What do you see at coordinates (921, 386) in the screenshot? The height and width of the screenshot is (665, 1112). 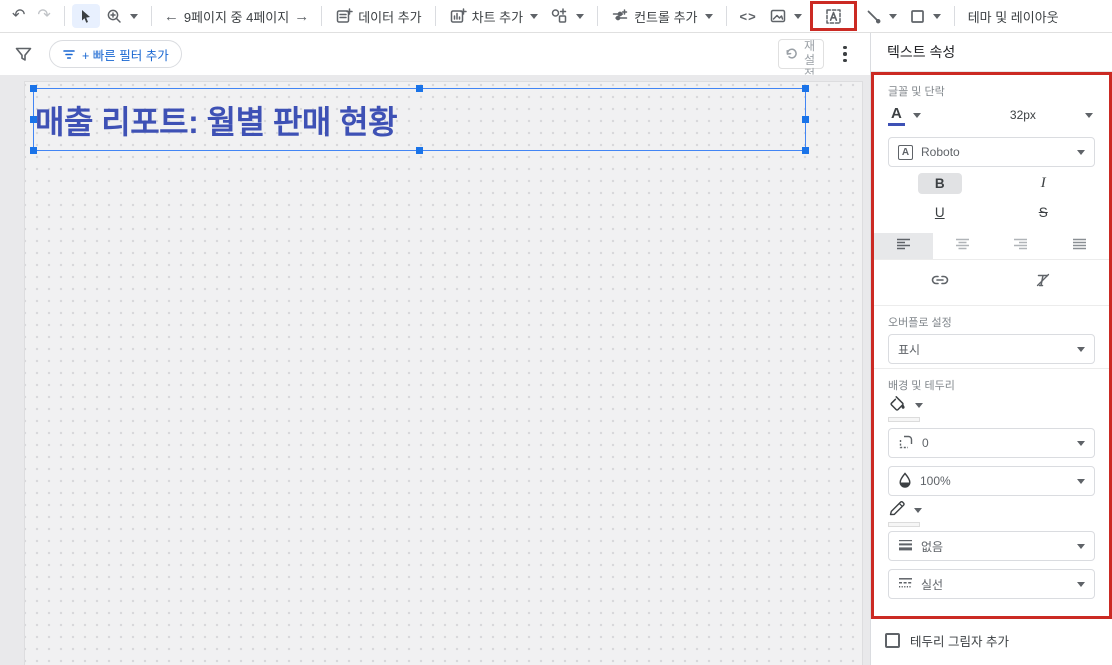 I see `background-border-section-label: 배경 및 테두리` at bounding box center [921, 386].